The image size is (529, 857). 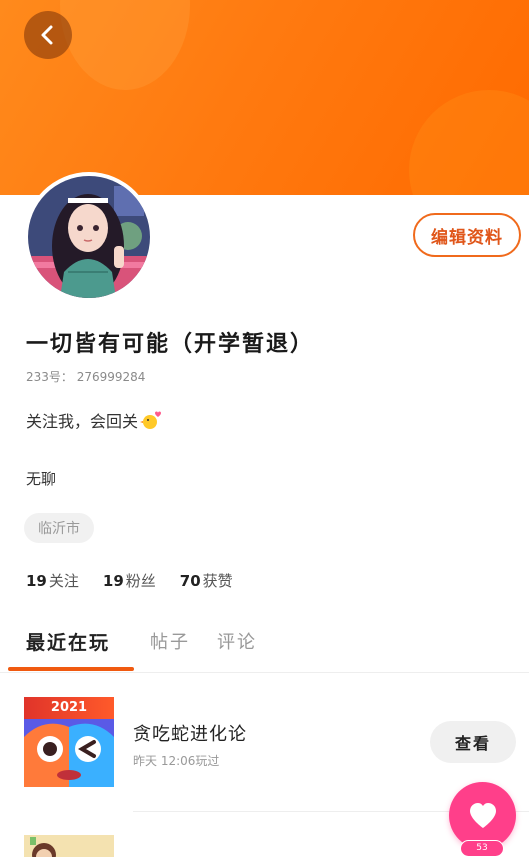 I want to click on back-button, so click(x=48, y=35).